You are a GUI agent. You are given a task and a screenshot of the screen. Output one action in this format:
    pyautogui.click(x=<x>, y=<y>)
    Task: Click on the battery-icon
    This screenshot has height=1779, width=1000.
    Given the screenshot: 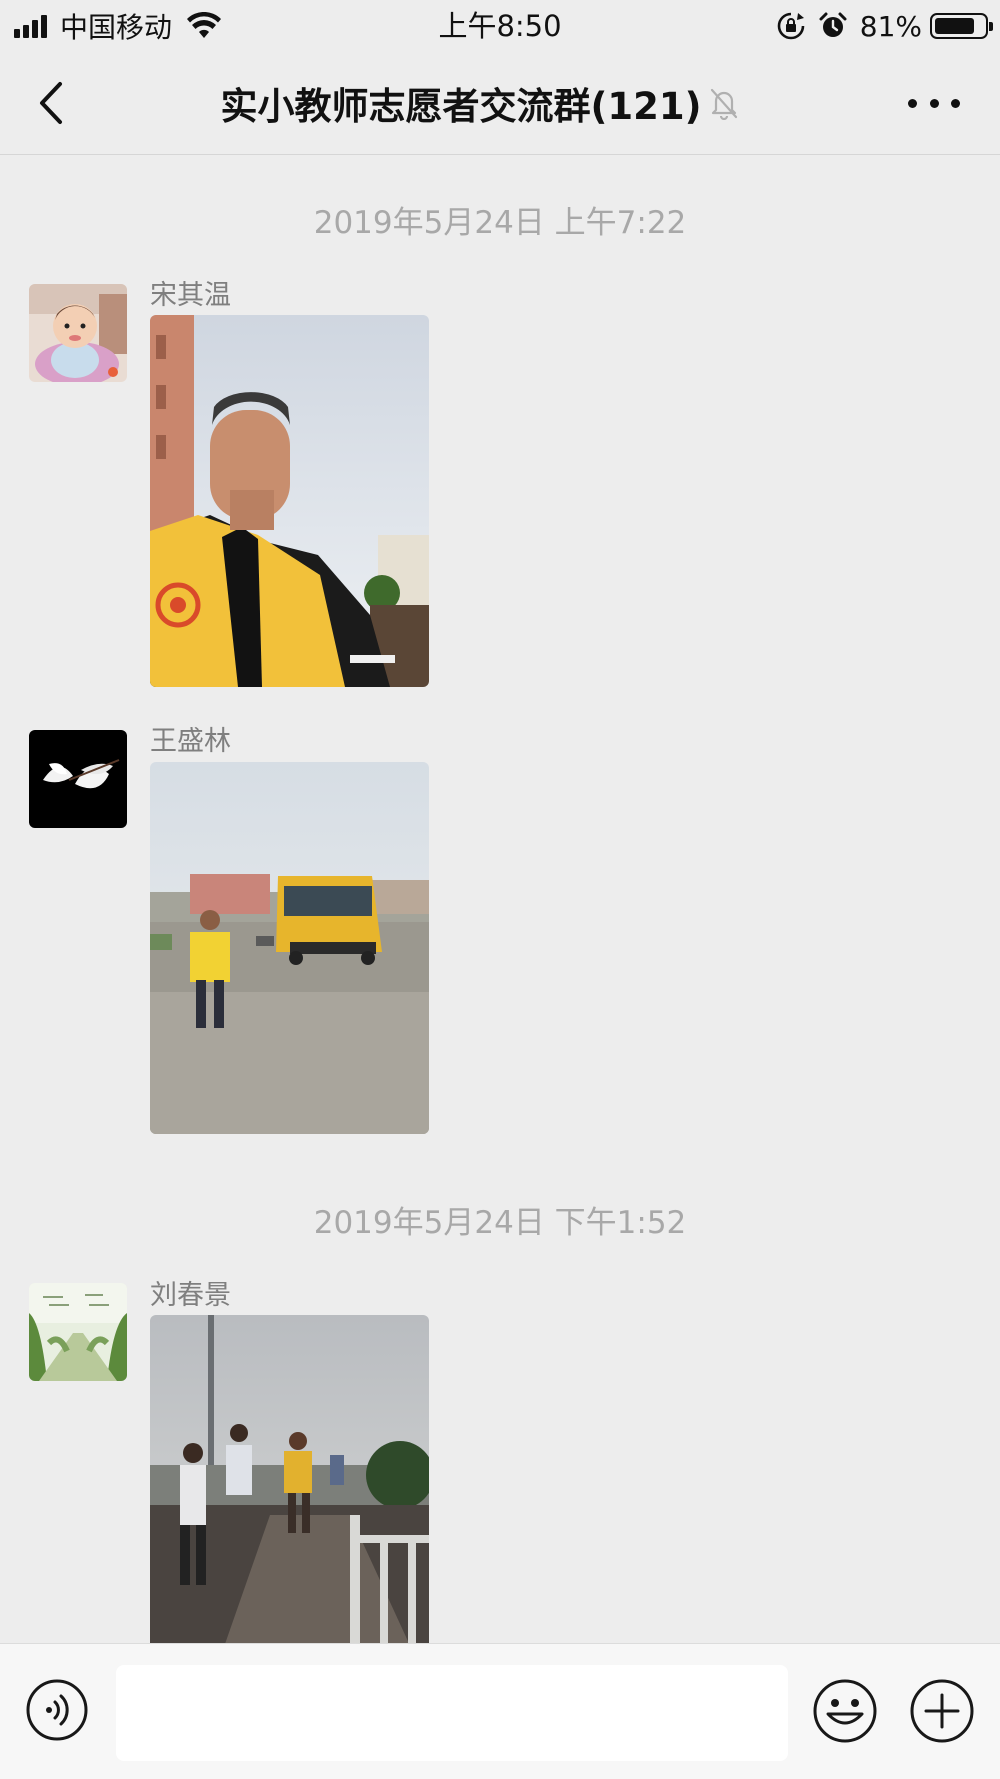 What is the action you would take?
    pyautogui.click(x=961, y=26)
    